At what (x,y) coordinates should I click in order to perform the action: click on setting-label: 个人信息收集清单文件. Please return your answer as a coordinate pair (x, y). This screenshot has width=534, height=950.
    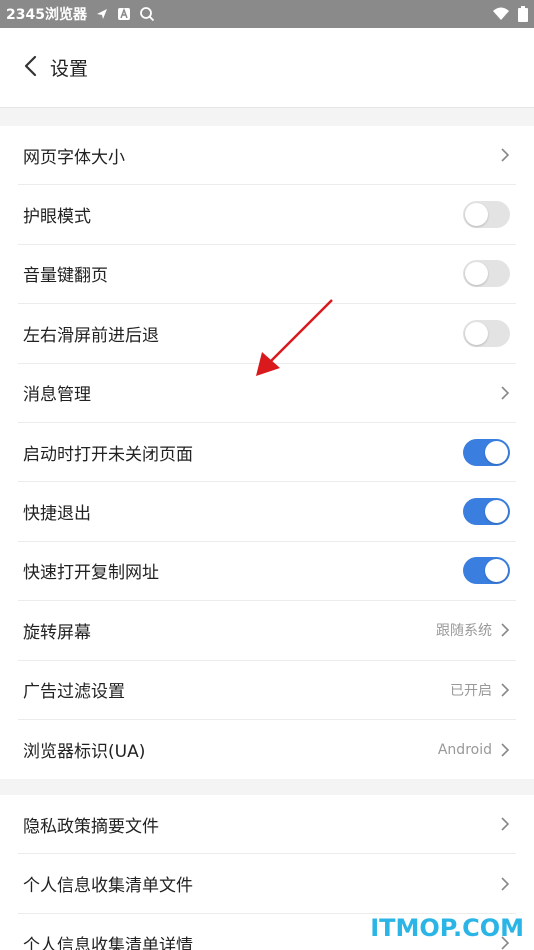
    Looking at the image, I should click on (108, 886).